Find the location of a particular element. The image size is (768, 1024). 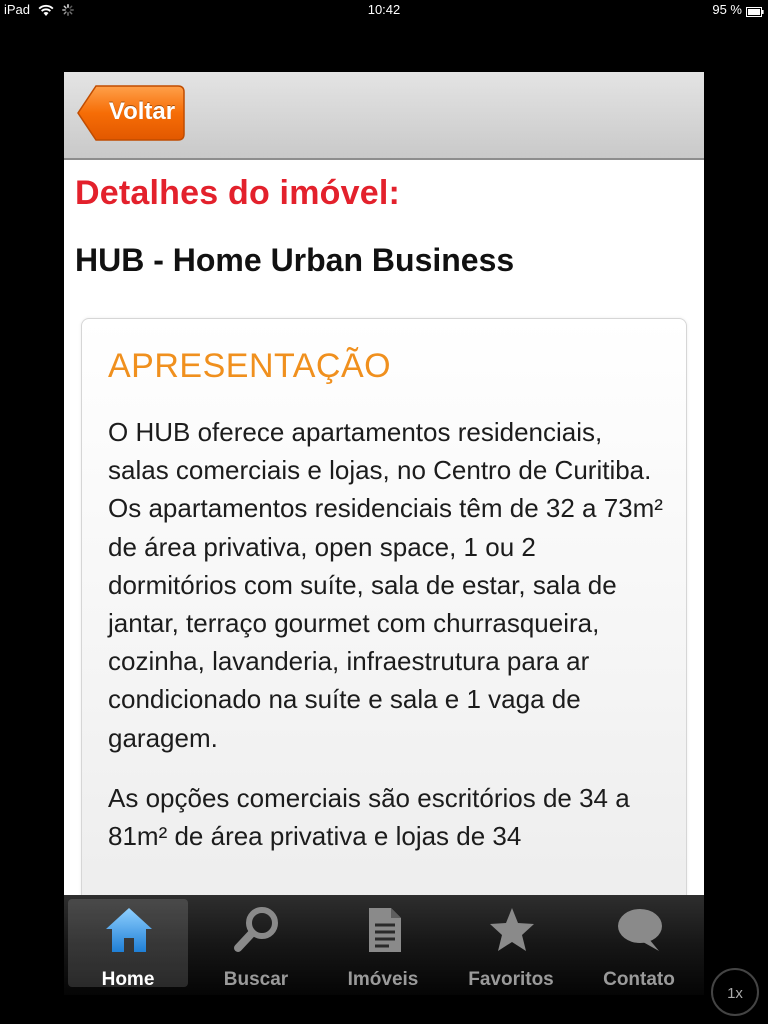

star-icon is located at coordinates (512, 929).